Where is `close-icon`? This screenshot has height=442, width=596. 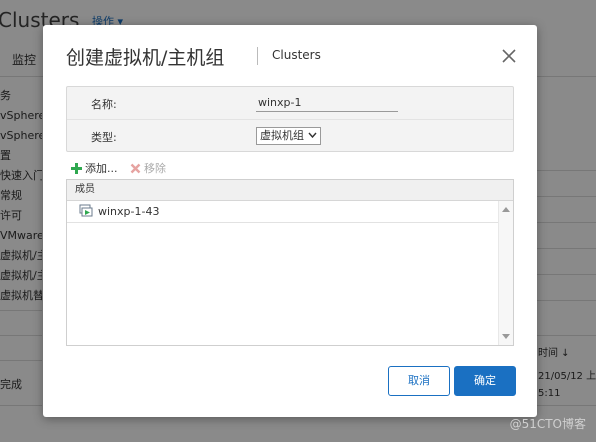 close-icon is located at coordinates (509, 56).